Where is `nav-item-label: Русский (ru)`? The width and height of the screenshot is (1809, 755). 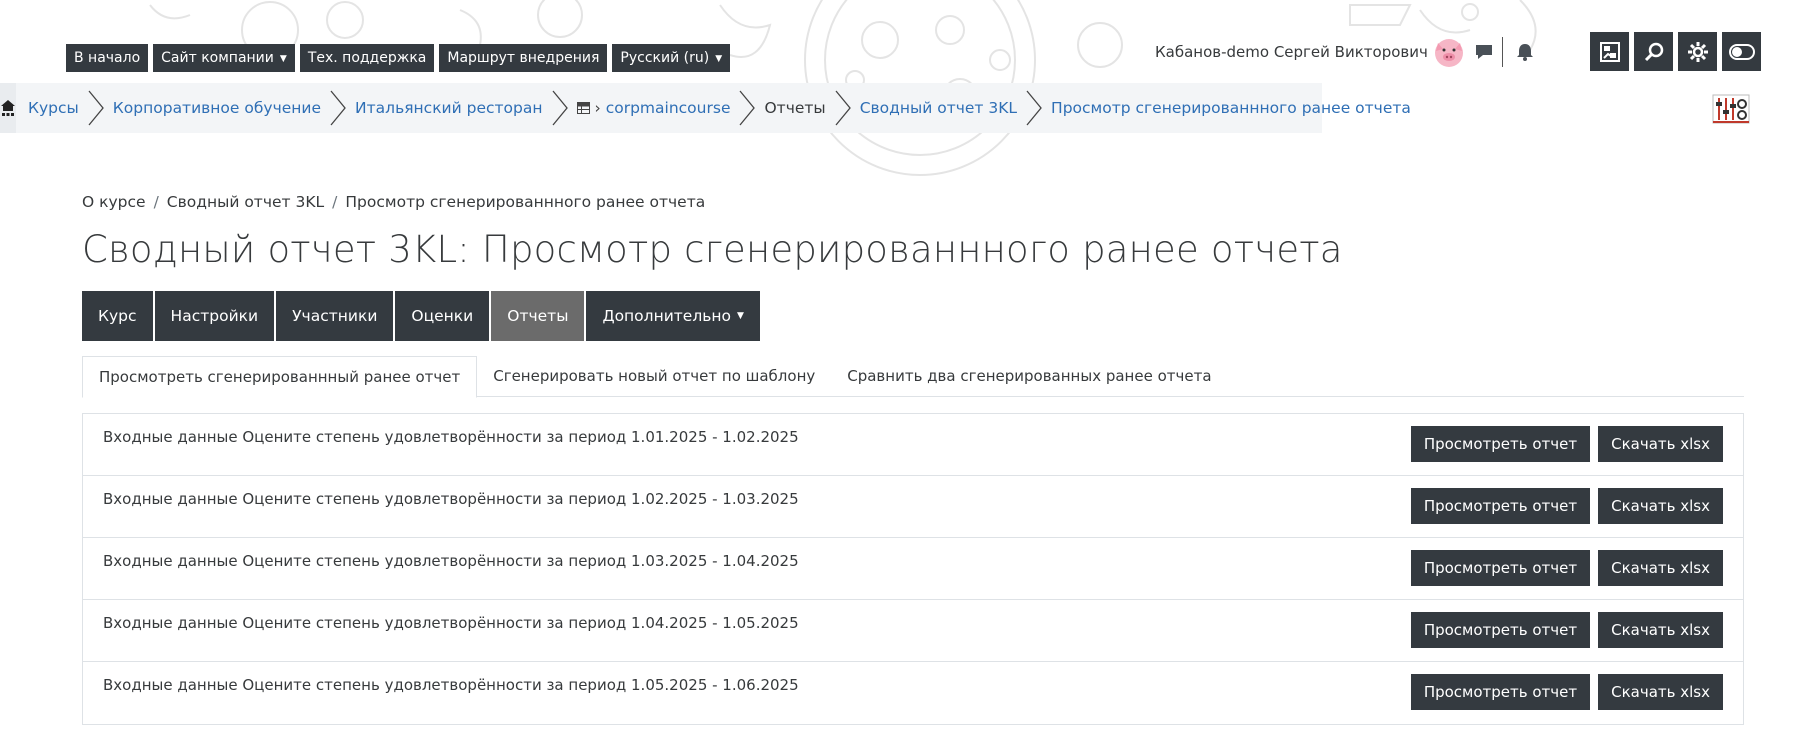 nav-item-label: Русский (ru) is located at coordinates (665, 58).